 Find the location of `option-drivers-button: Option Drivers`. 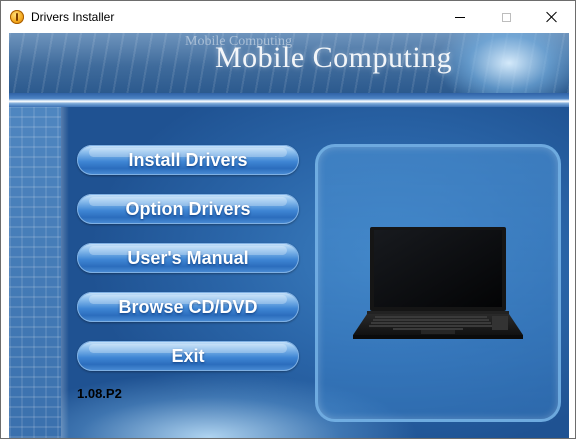

option-drivers-button: Option Drivers is located at coordinates (188, 209).